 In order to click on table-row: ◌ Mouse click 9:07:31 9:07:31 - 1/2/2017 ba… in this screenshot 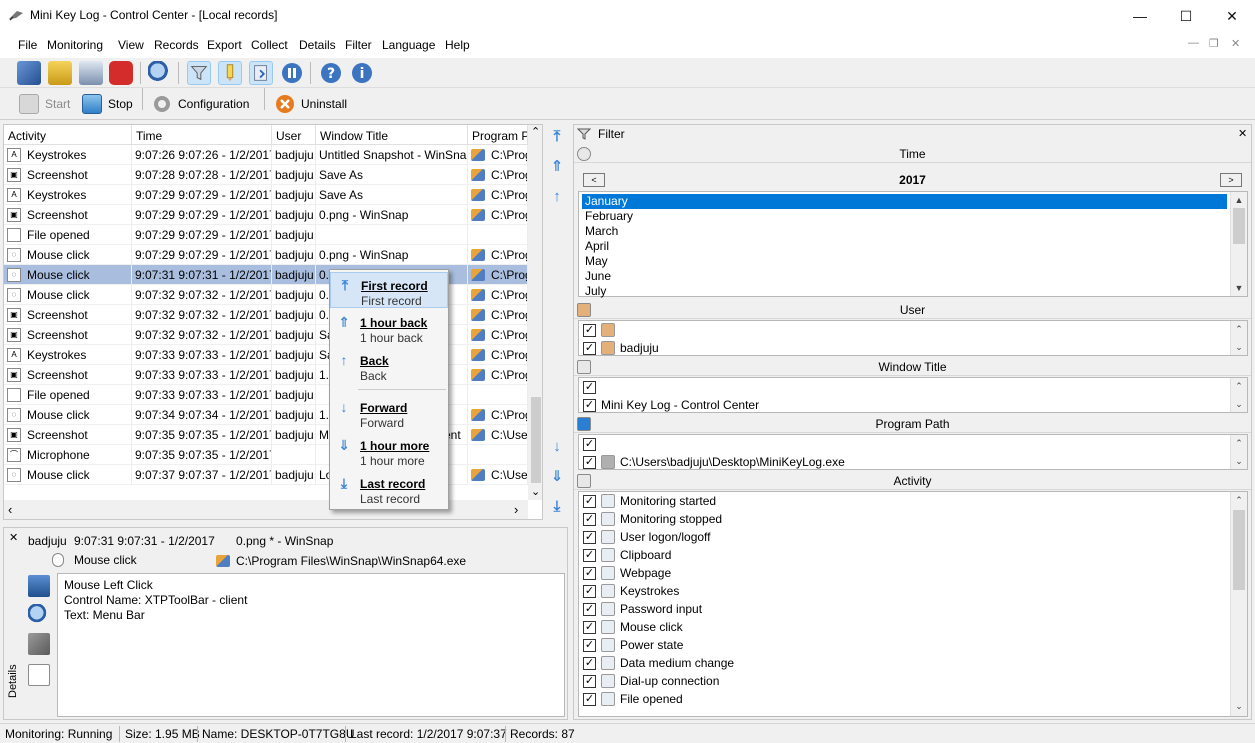, I will do `click(266, 275)`.